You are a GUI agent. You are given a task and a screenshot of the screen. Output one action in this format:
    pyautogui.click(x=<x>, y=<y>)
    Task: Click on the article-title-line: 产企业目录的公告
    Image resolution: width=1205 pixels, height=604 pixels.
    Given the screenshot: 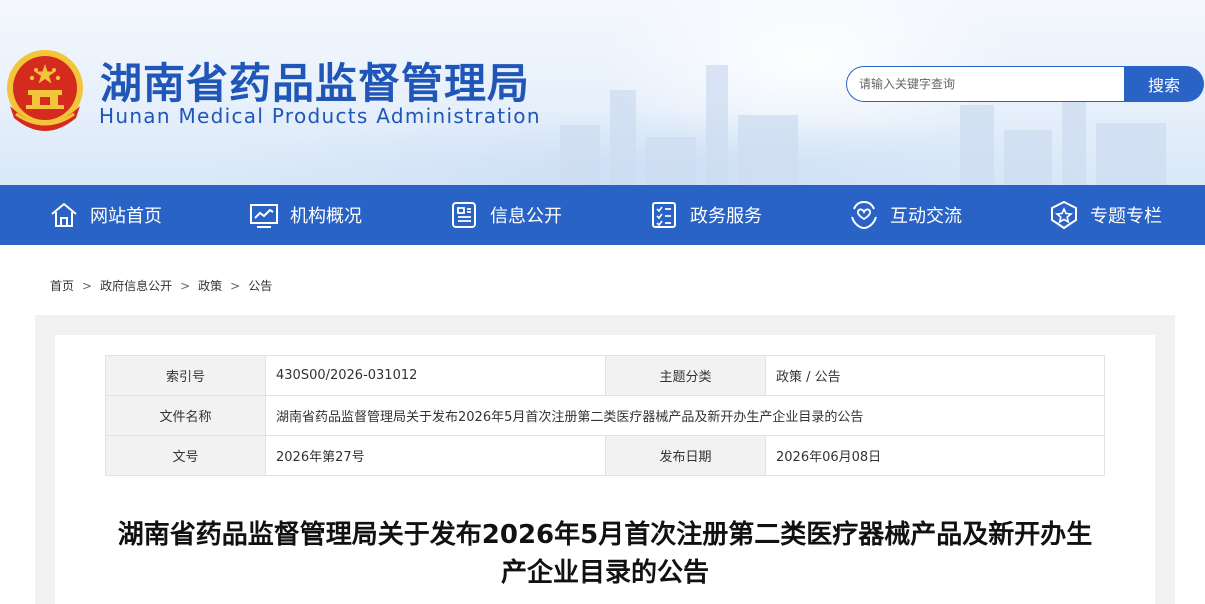 What is the action you would take?
    pyautogui.click(x=604, y=573)
    